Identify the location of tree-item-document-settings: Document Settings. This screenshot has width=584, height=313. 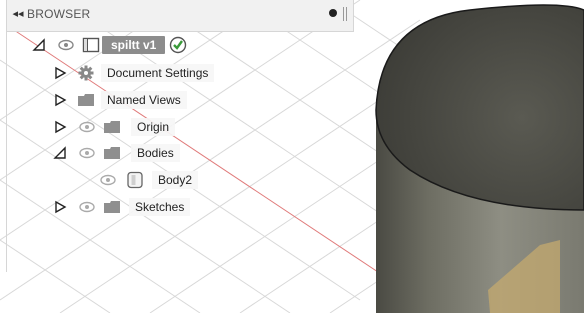
(134, 73).